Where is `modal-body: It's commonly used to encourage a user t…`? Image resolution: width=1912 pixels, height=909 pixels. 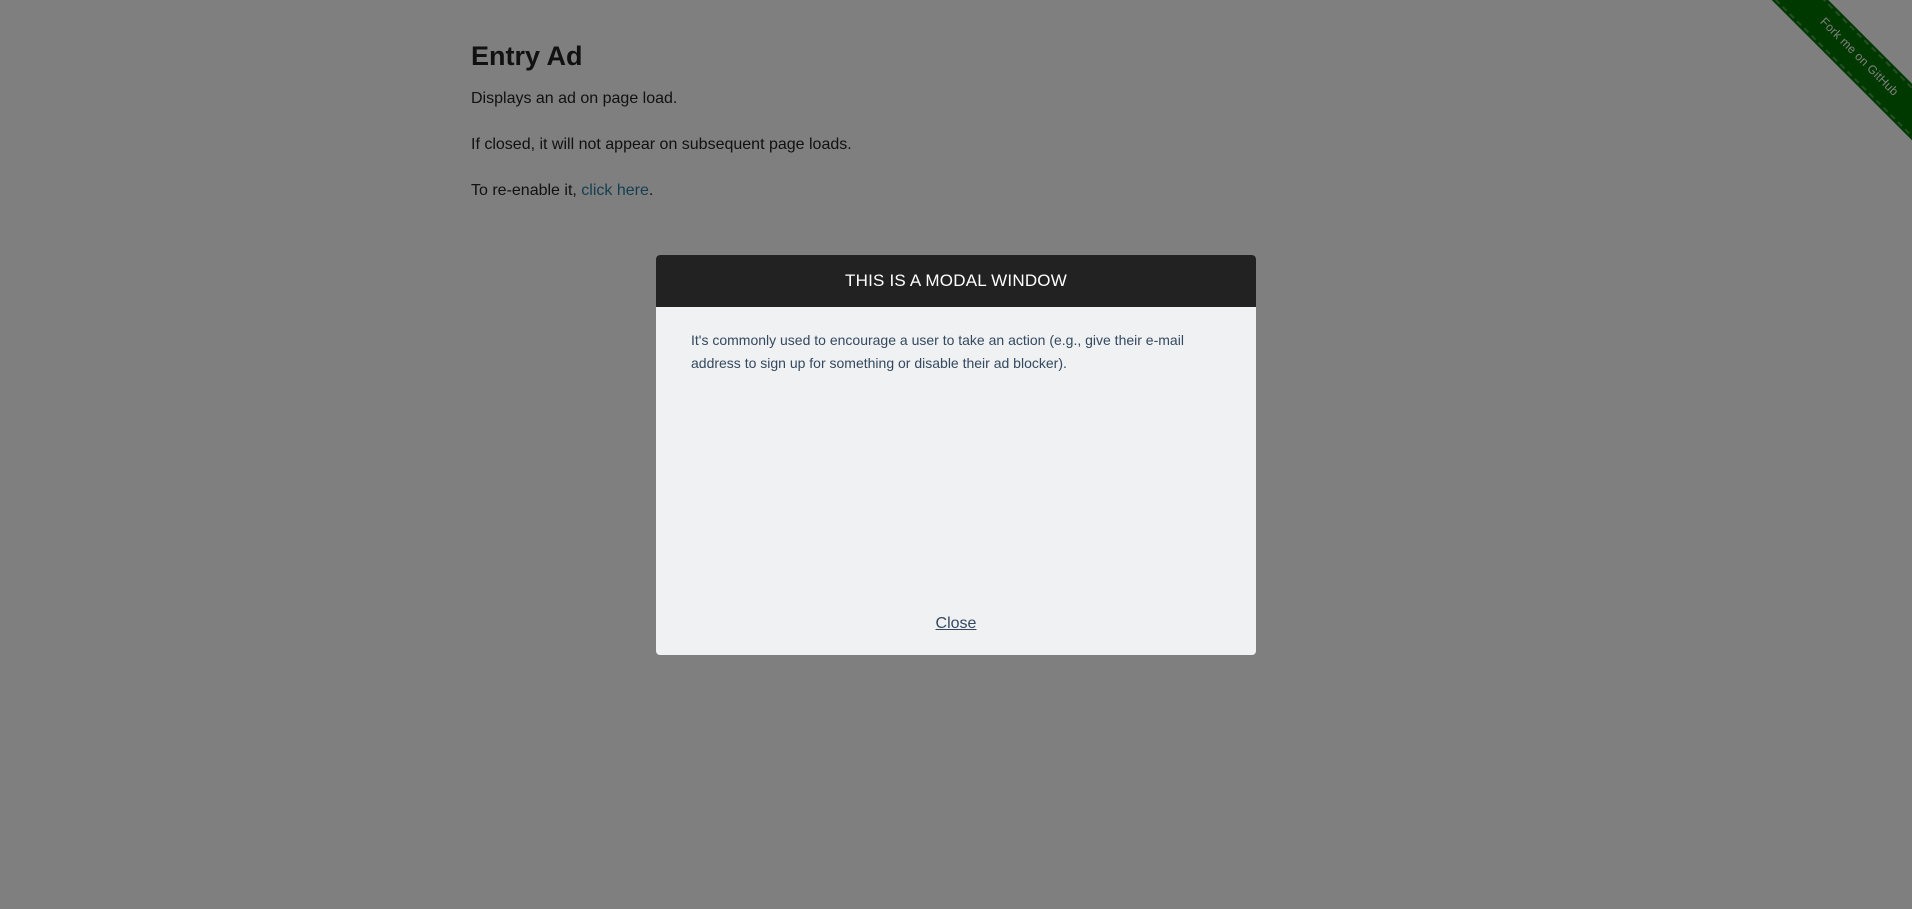 modal-body: It's commonly used to encourage a user t… is located at coordinates (956, 443).